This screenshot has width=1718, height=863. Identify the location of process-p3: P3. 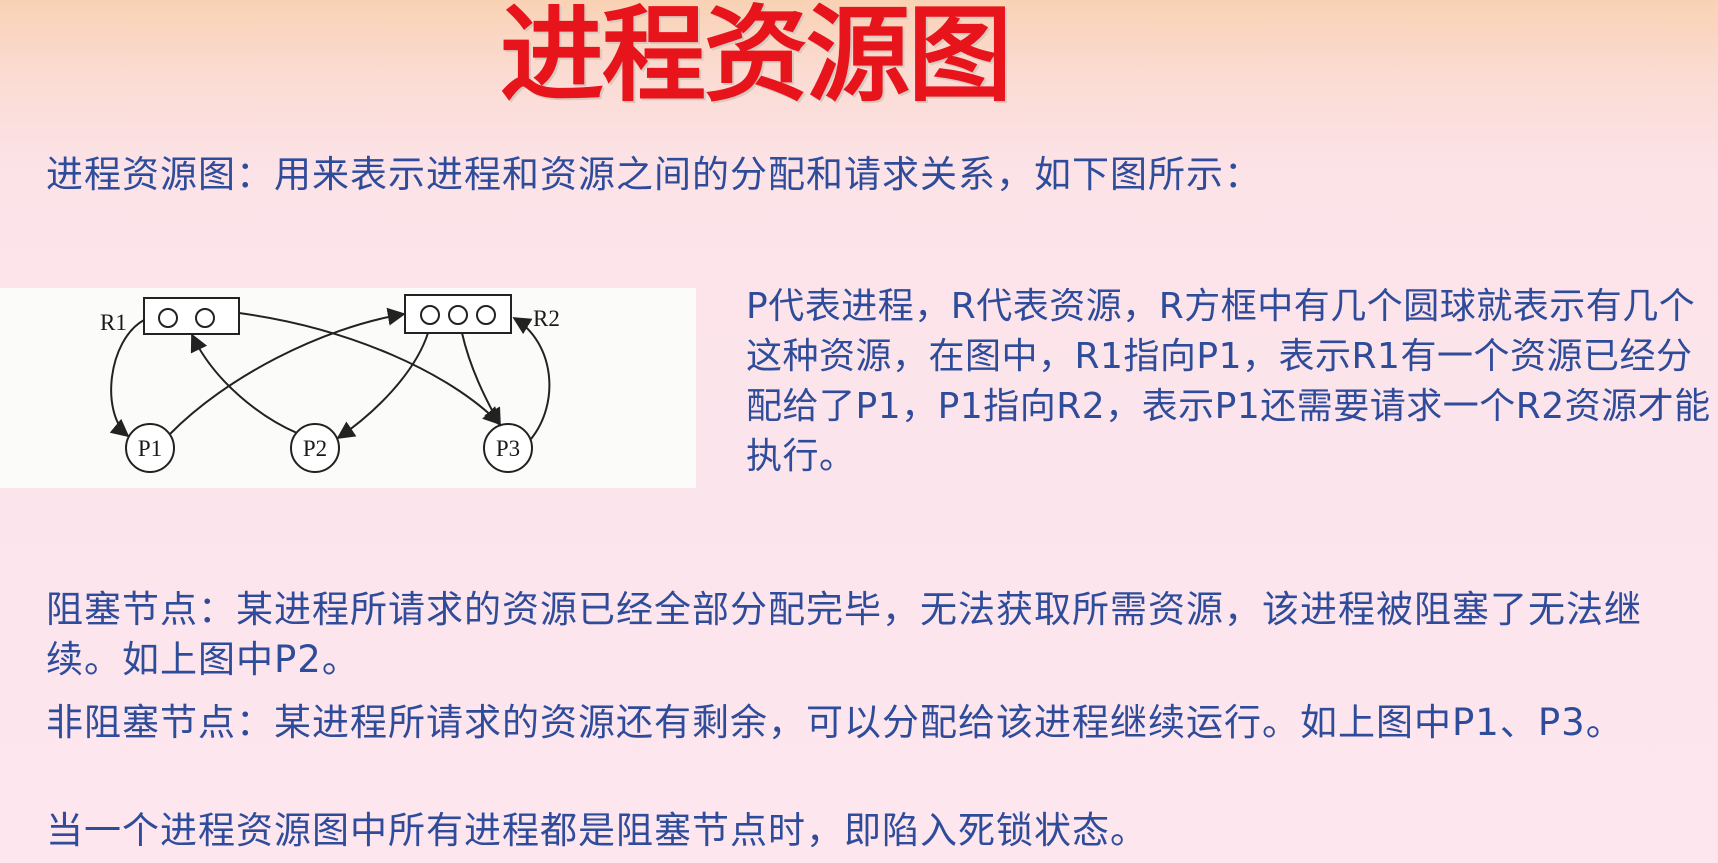
(508, 448).